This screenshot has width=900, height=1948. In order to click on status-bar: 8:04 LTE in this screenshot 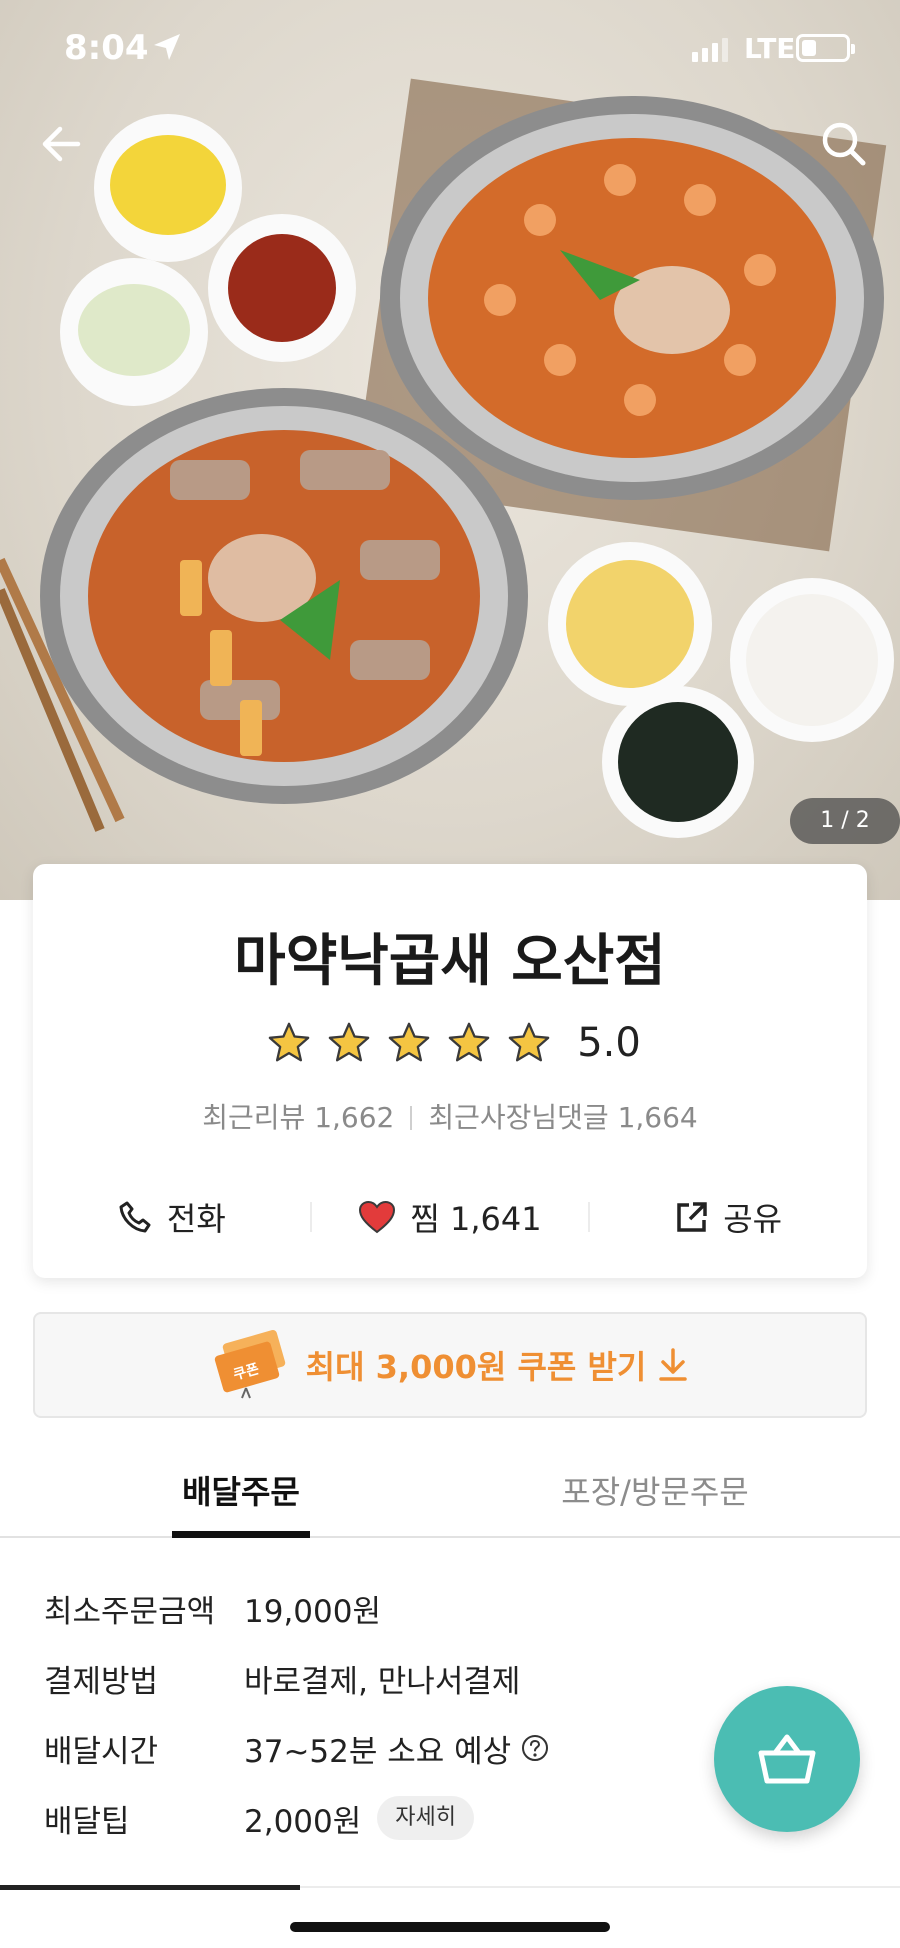, I will do `click(450, 50)`.